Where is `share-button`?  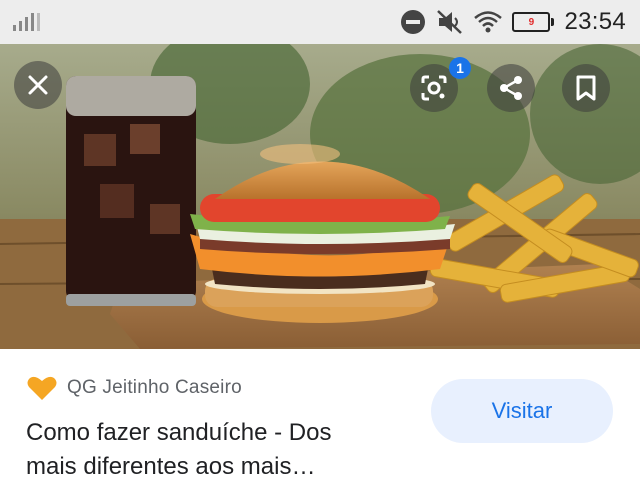
share-button is located at coordinates (511, 88).